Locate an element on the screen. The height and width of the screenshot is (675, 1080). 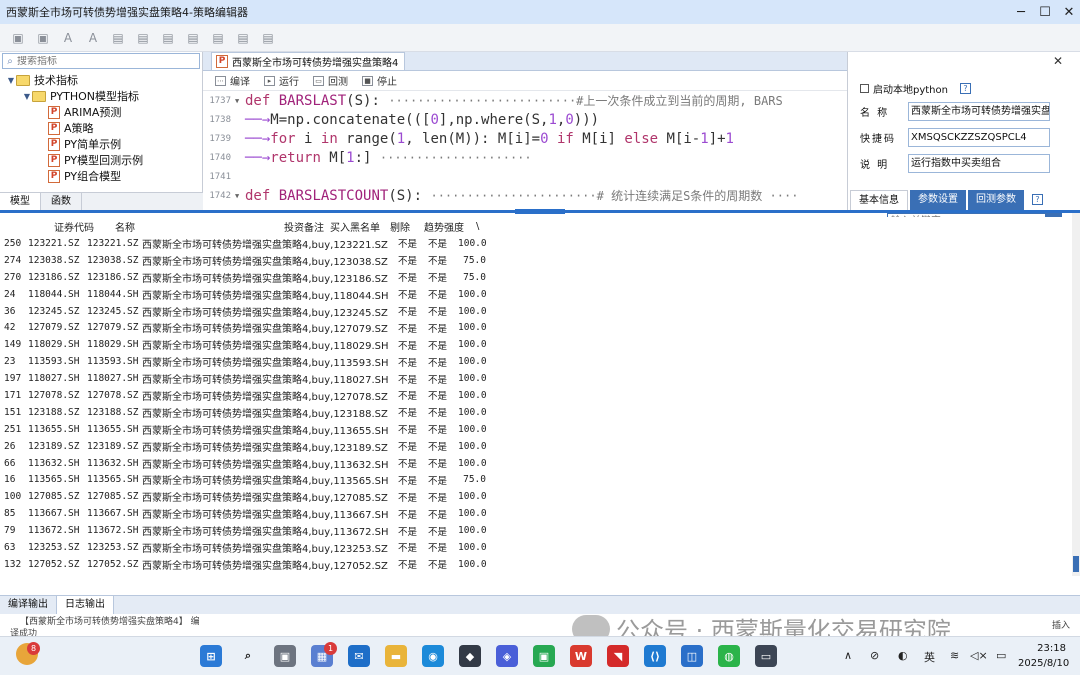
code-line: 1741 is located at coordinates (525, 176).